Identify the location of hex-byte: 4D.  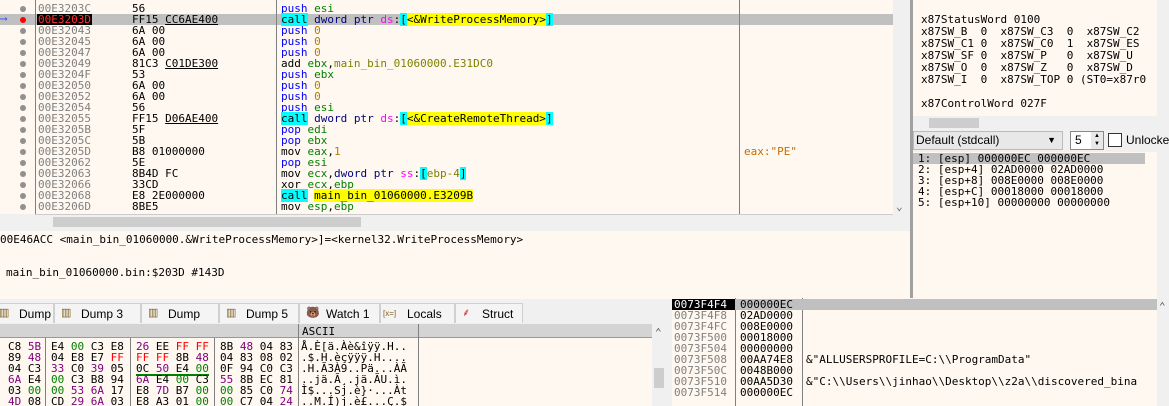
(15, 400).